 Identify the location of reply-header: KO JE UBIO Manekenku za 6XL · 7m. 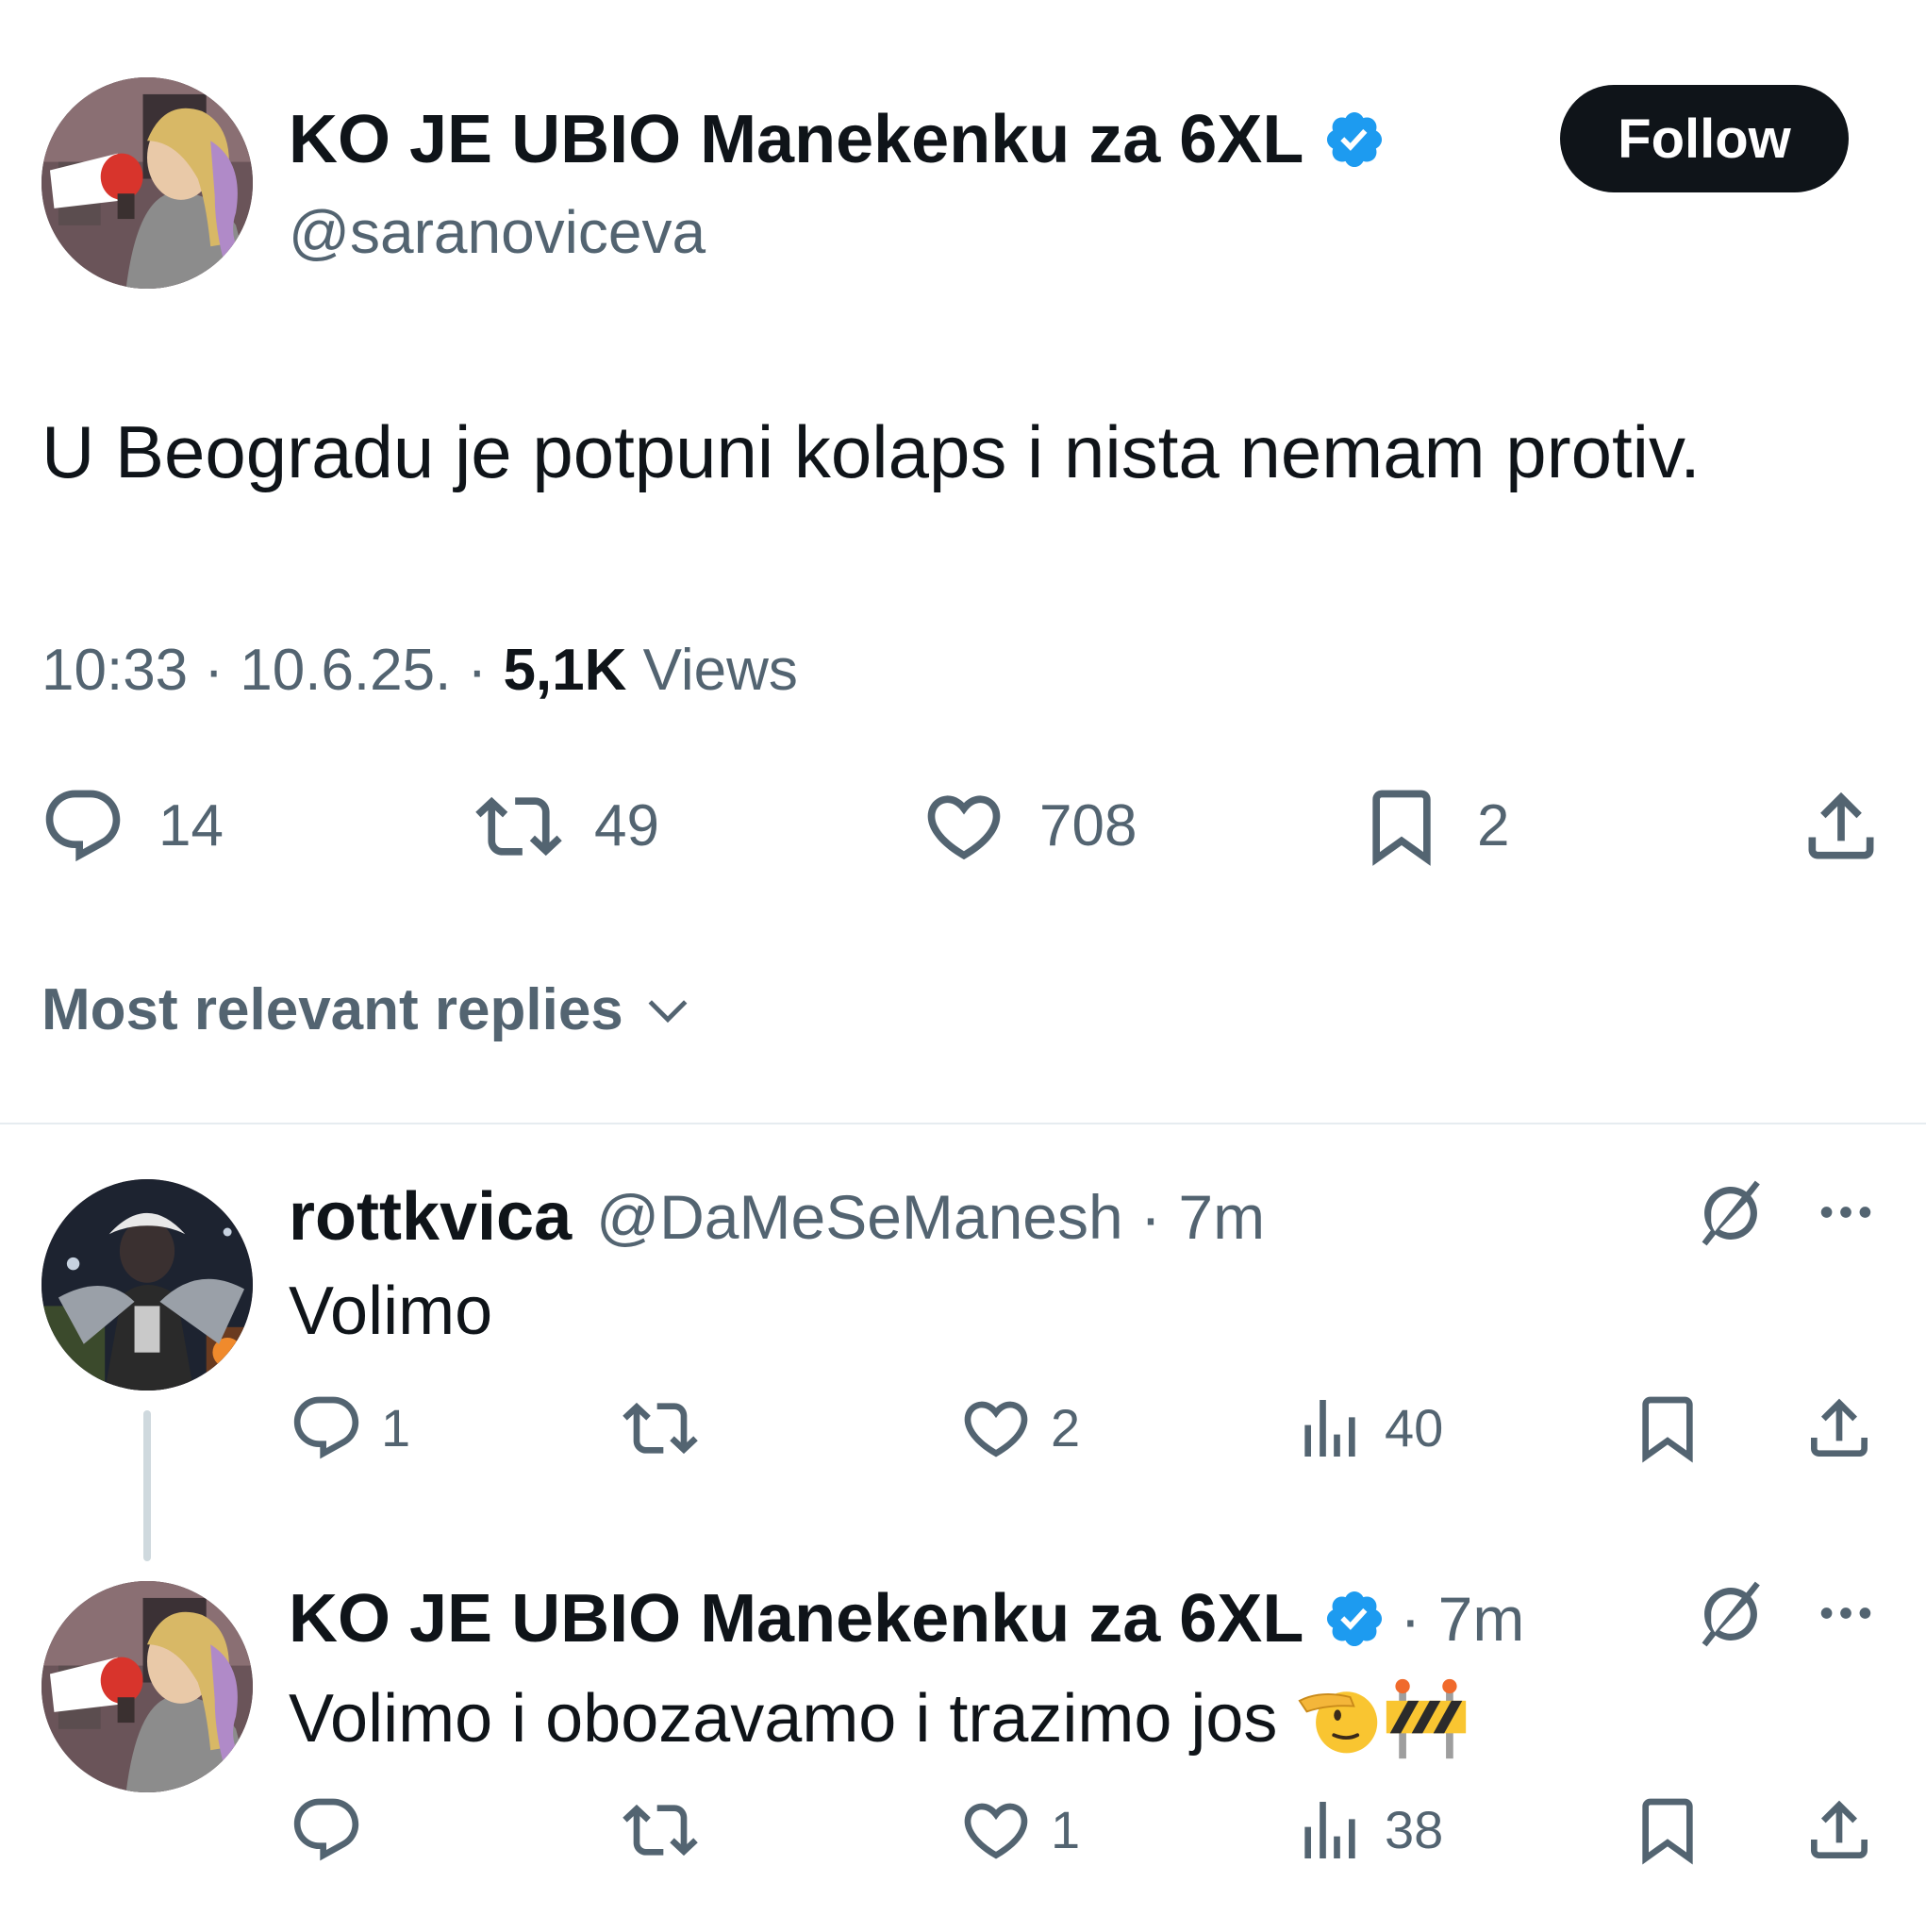
(907, 1619).